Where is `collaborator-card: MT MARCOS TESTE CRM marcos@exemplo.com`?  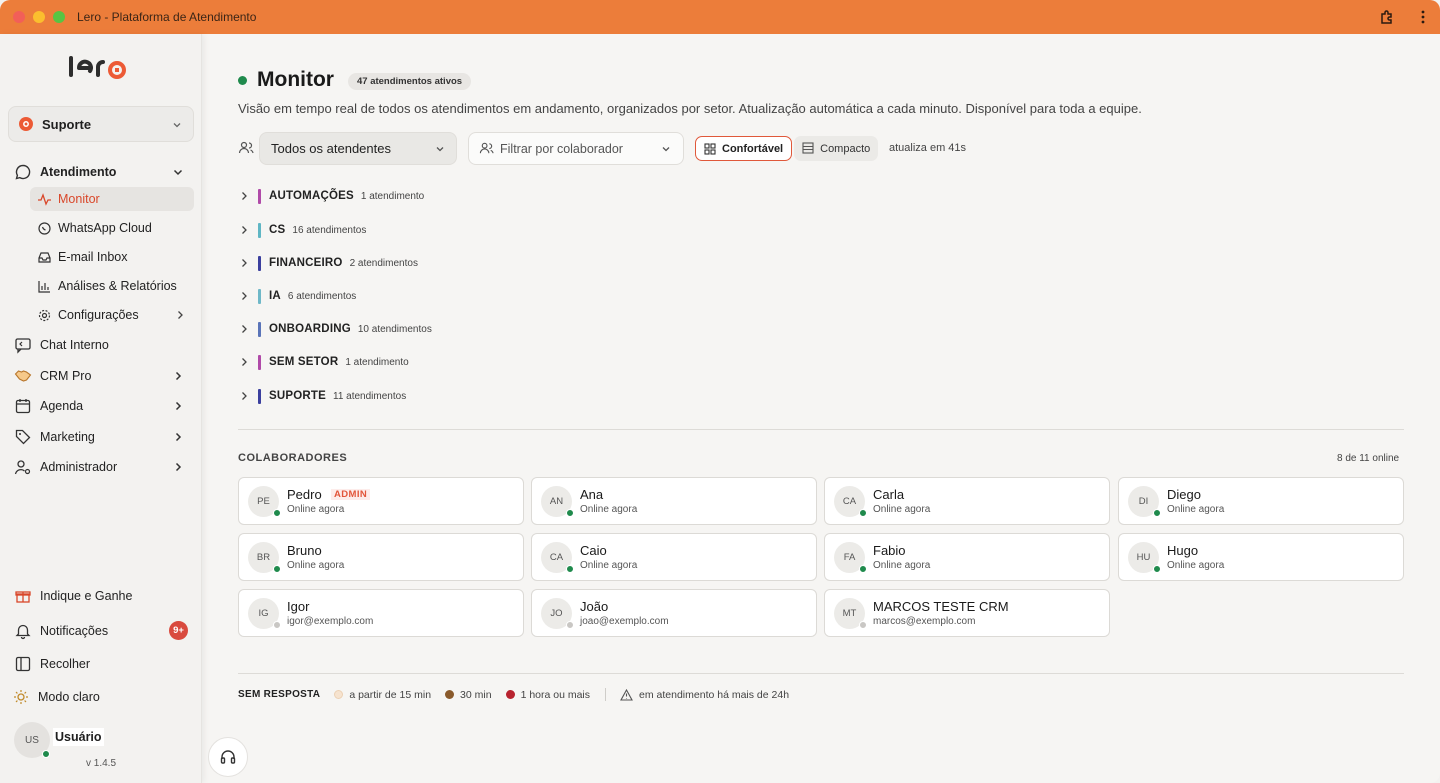 collaborator-card: MT MARCOS TESTE CRM marcos@exemplo.com is located at coordinates (967, 613).